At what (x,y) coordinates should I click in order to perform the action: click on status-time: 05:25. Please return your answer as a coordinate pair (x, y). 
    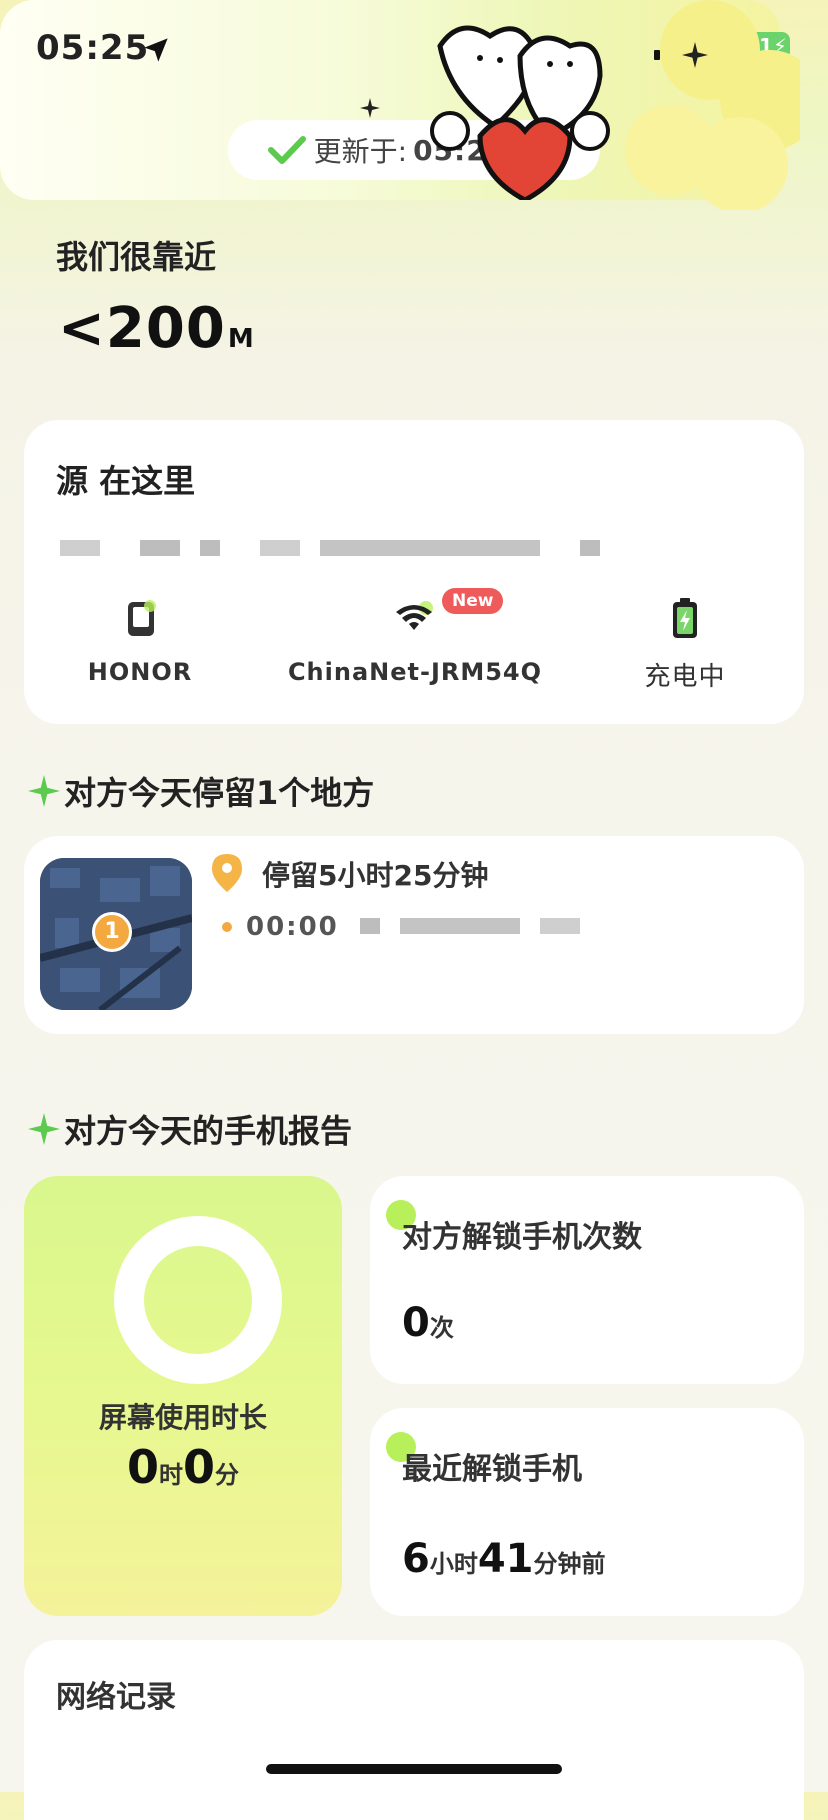
    Looking at the image, I should click on (93, 48).